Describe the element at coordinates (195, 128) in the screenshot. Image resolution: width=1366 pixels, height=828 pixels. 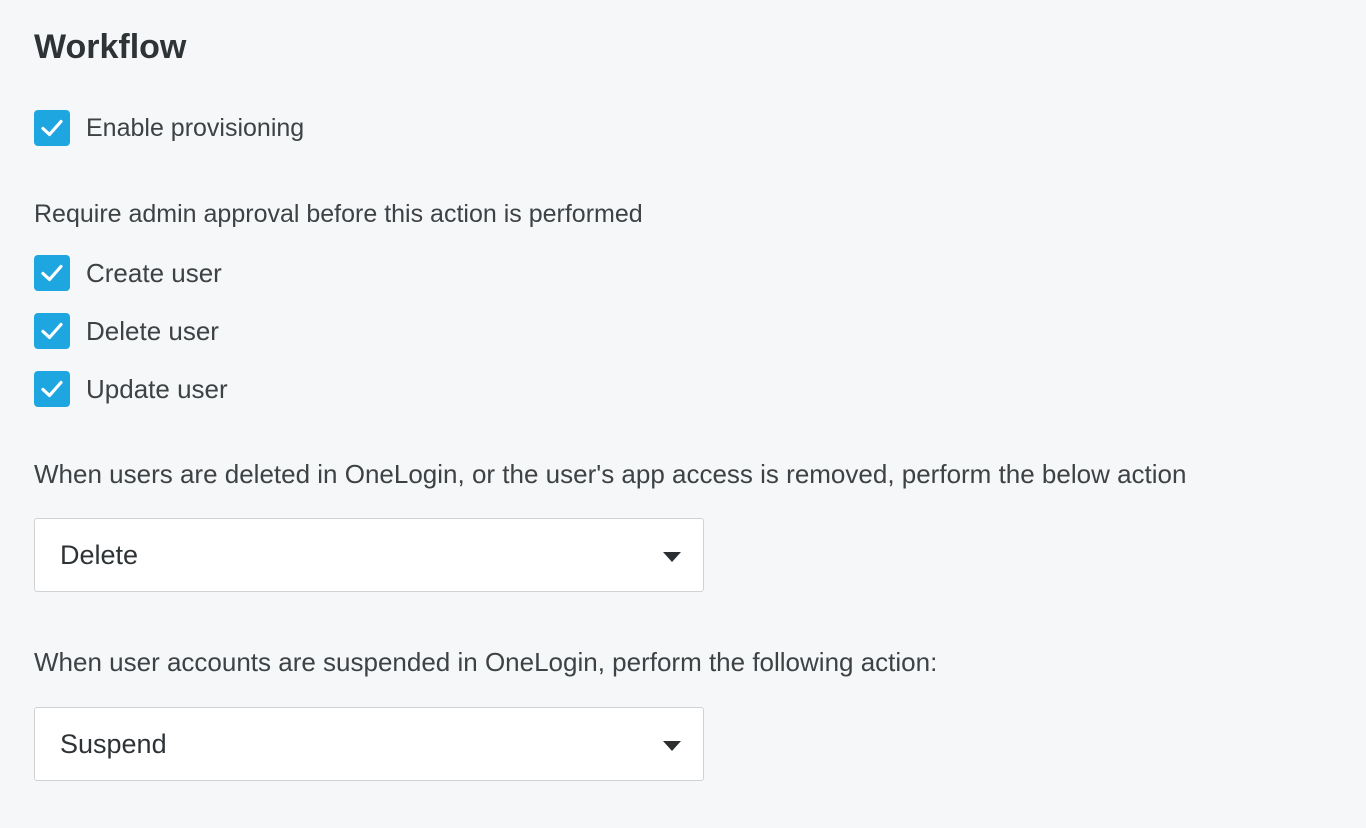
I see `enable-provisioning-label: Enable provisioning` at that location.